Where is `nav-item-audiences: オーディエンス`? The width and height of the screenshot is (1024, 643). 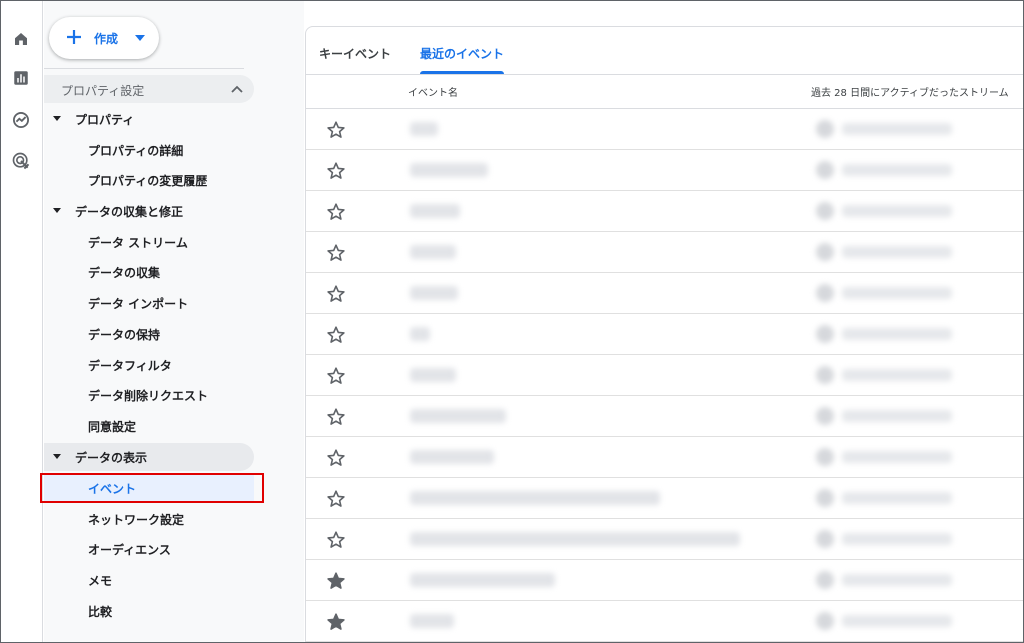 nav-item-audiences: オーディエンス is located at coordinates (149, 549).